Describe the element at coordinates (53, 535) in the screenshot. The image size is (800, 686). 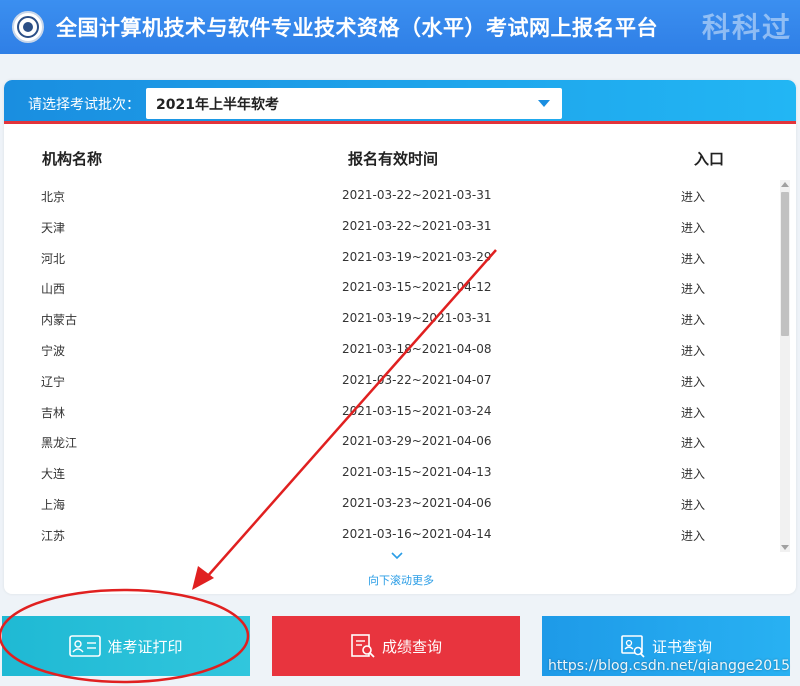
I see `institution-name: 江苏` at that location.